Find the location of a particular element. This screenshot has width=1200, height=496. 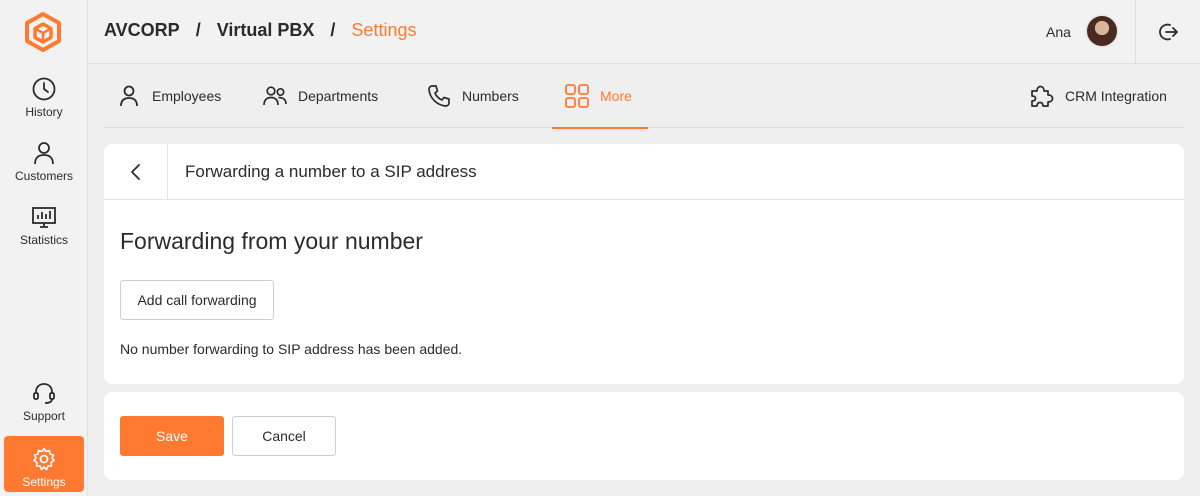

chevron-left-icon is located at coordinates (135, 172).